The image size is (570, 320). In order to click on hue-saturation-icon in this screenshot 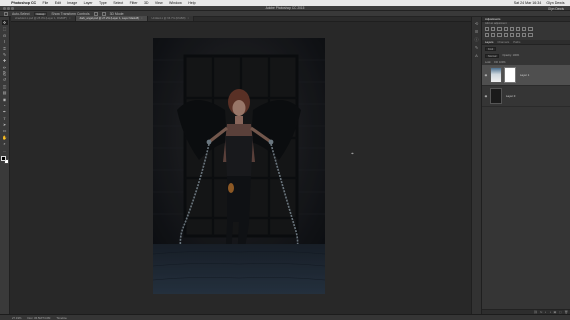, I will do `click(518, 29)`.